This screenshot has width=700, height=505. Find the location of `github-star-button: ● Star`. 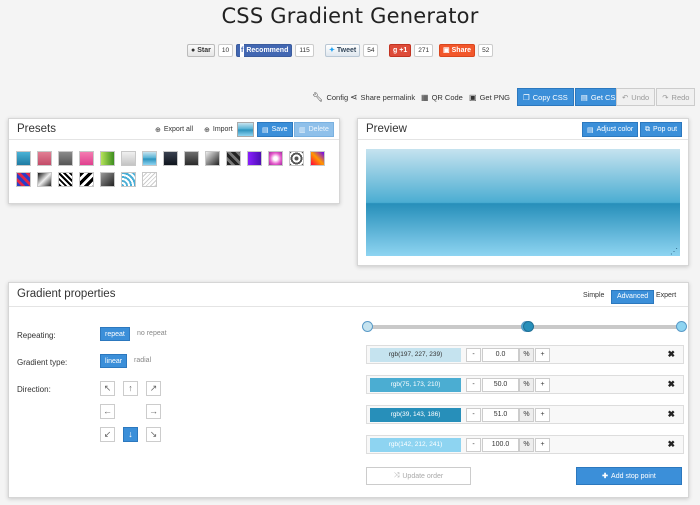

github-star-button: ● Star is located at coordinates (201, 50).